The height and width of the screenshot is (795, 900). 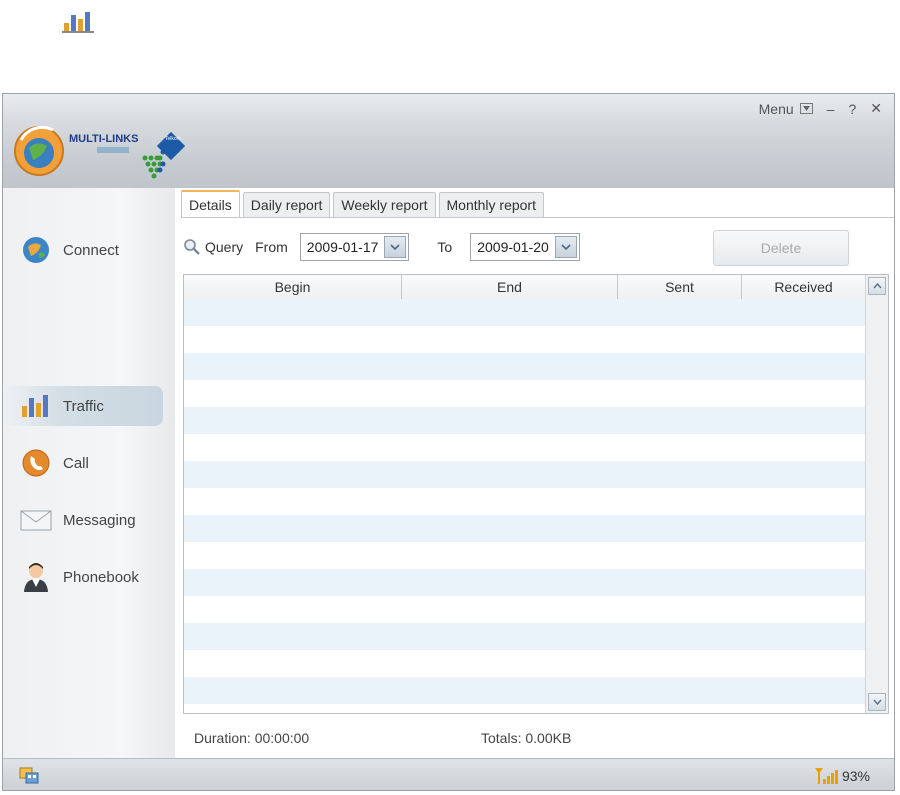 I want to click on totals-text: Totals: 0.00KB, so click(x=526, y=738).